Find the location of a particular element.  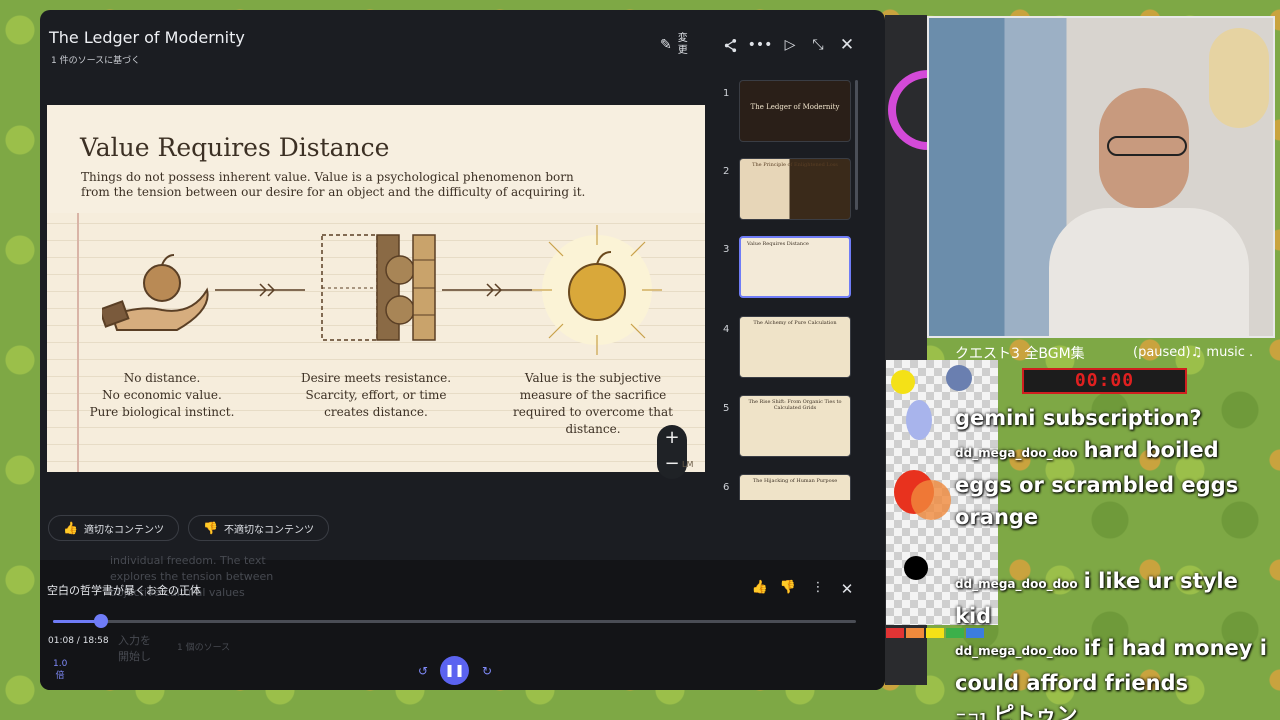

pause-icon: ❚❚ is located at coordinates (454, 670).